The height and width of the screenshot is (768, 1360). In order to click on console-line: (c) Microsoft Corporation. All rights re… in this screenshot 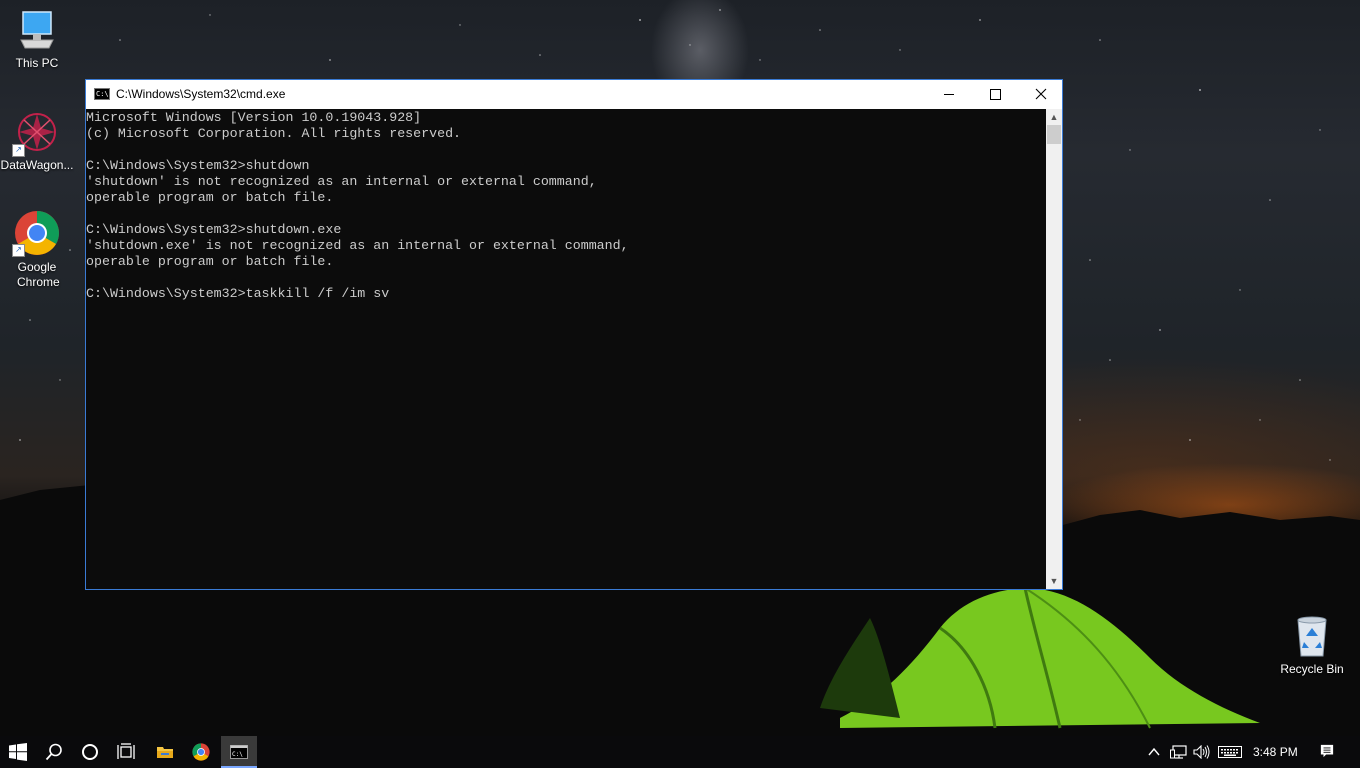, I will do `click(274, 133)`.